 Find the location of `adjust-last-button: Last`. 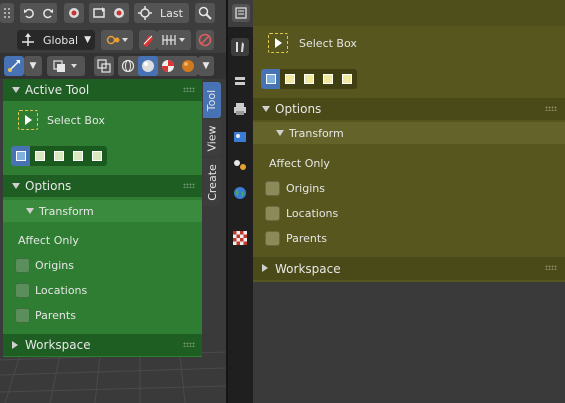

adjust-last-button: Last is located at coordinates (161, 13).